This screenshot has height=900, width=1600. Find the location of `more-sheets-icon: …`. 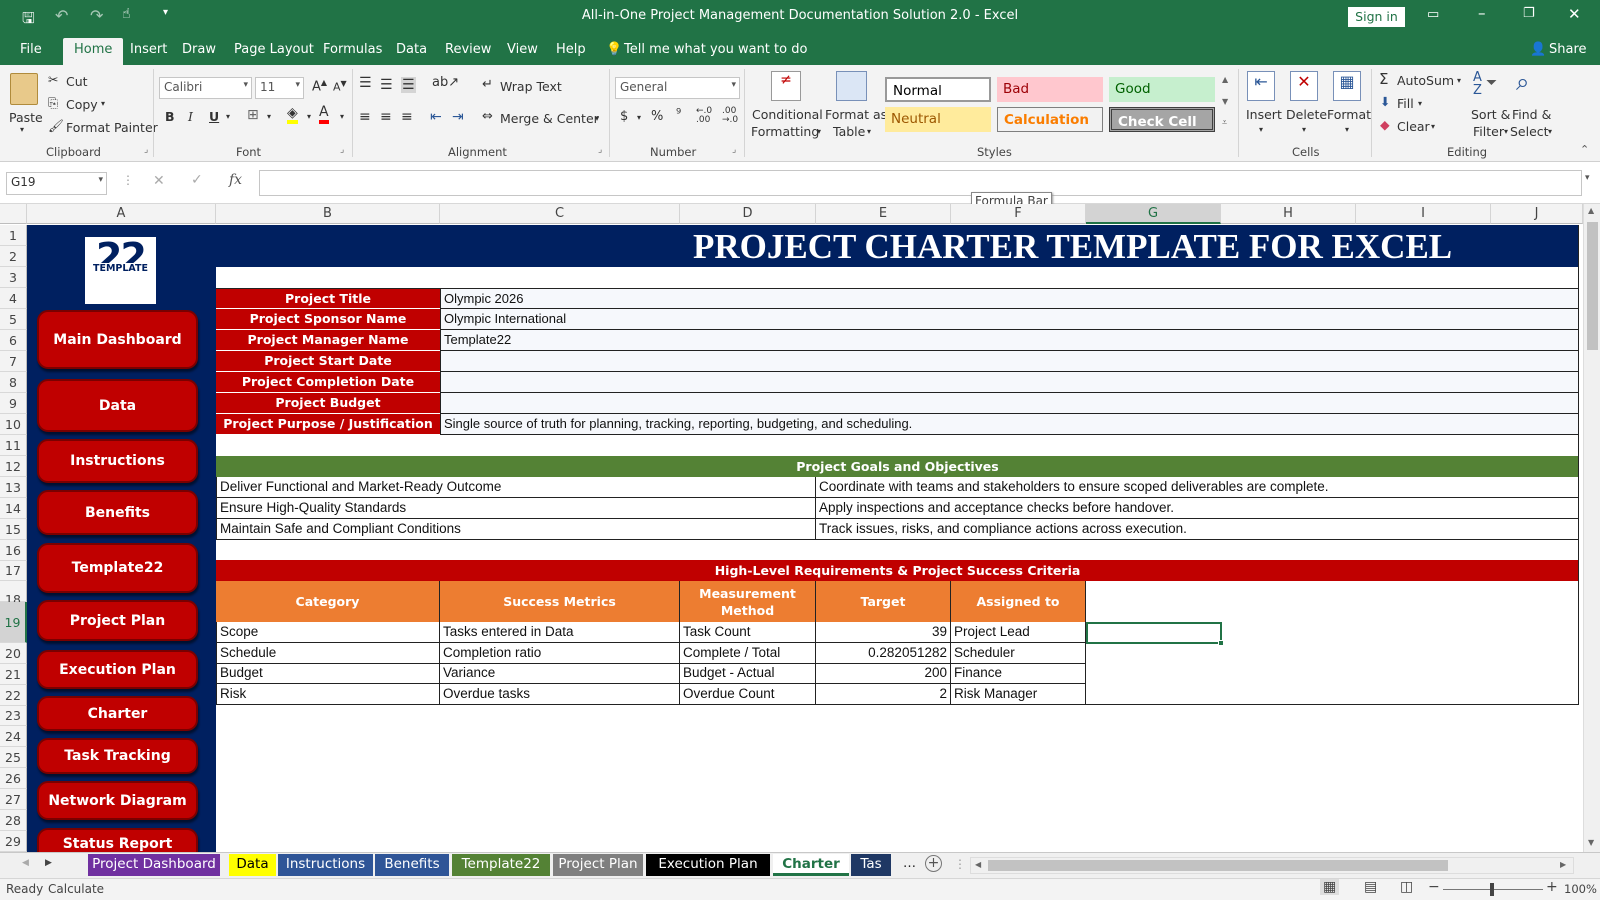

more-sheets-icon: … is located at coordinates (909, 863).